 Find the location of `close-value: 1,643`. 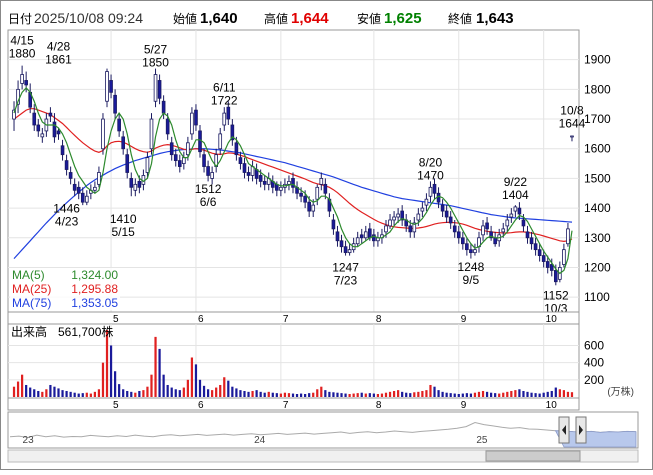

close-value: 1,643 is located at coordinates (495, 18).